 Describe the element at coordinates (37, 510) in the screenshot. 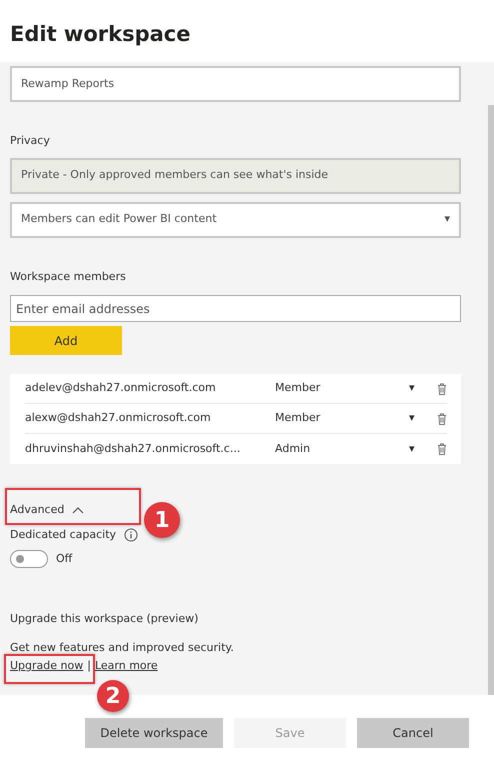

I see `advanced-toggle: Advanced` at that location.